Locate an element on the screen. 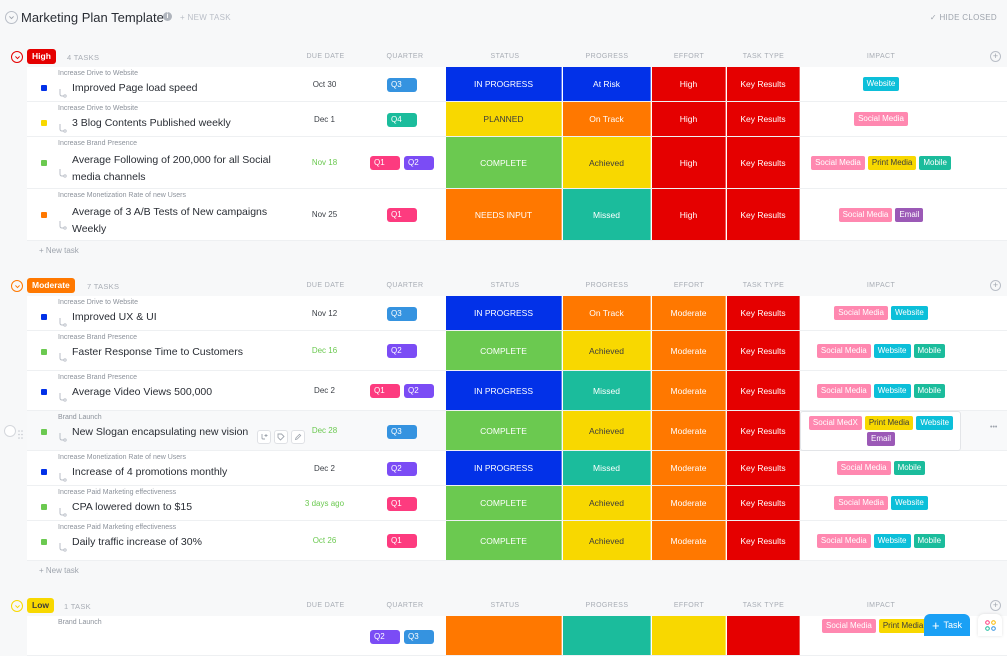 The image size is (1007, 656). due-date: Nov 25 is located at coordinates (324, 214).